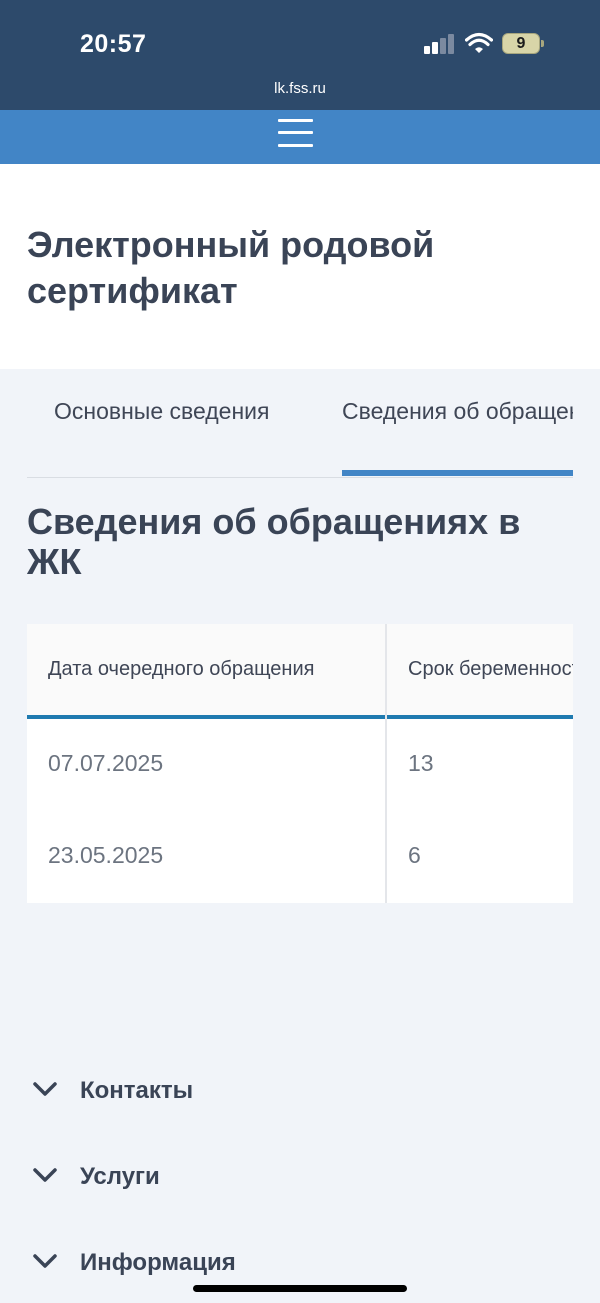 Image resolution: width=600 pixels, height=1303 pixels. I want to click on footer-information-label: Информация, so click(158, 1262).